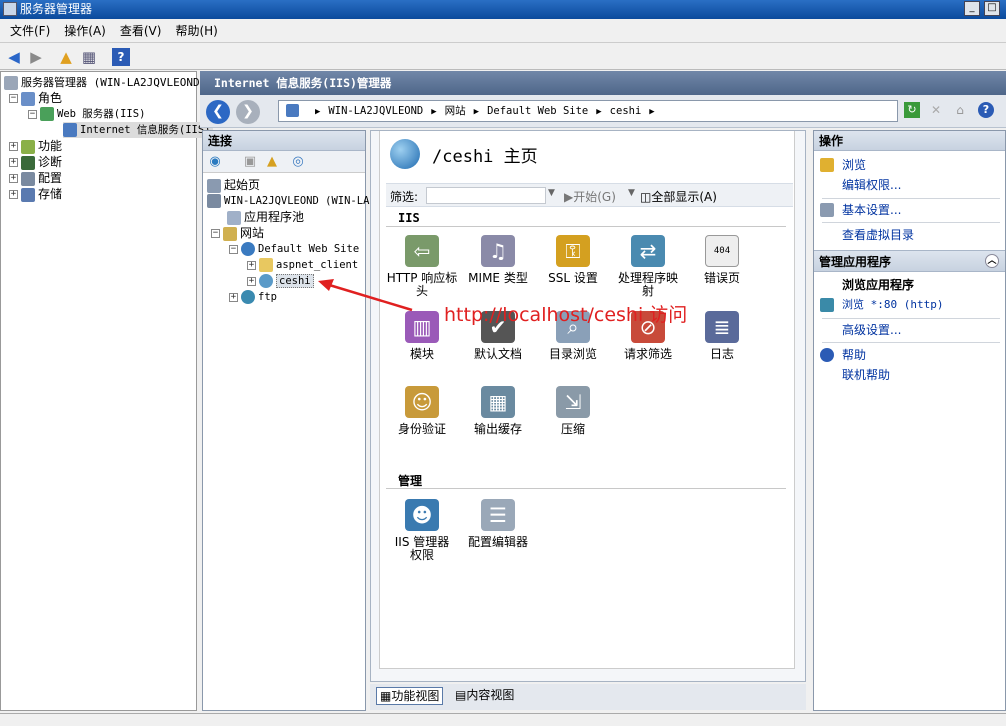  I want to click on annotation-overlay, so click(365, 295).